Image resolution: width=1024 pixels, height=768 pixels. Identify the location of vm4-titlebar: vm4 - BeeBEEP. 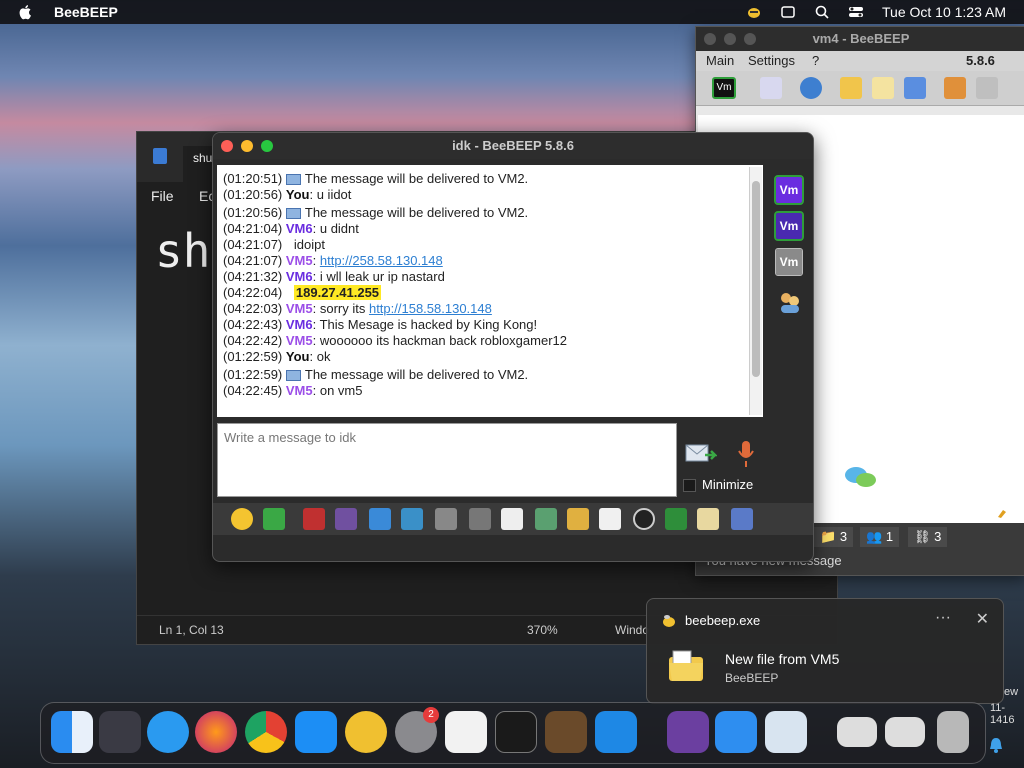
(860, 39).